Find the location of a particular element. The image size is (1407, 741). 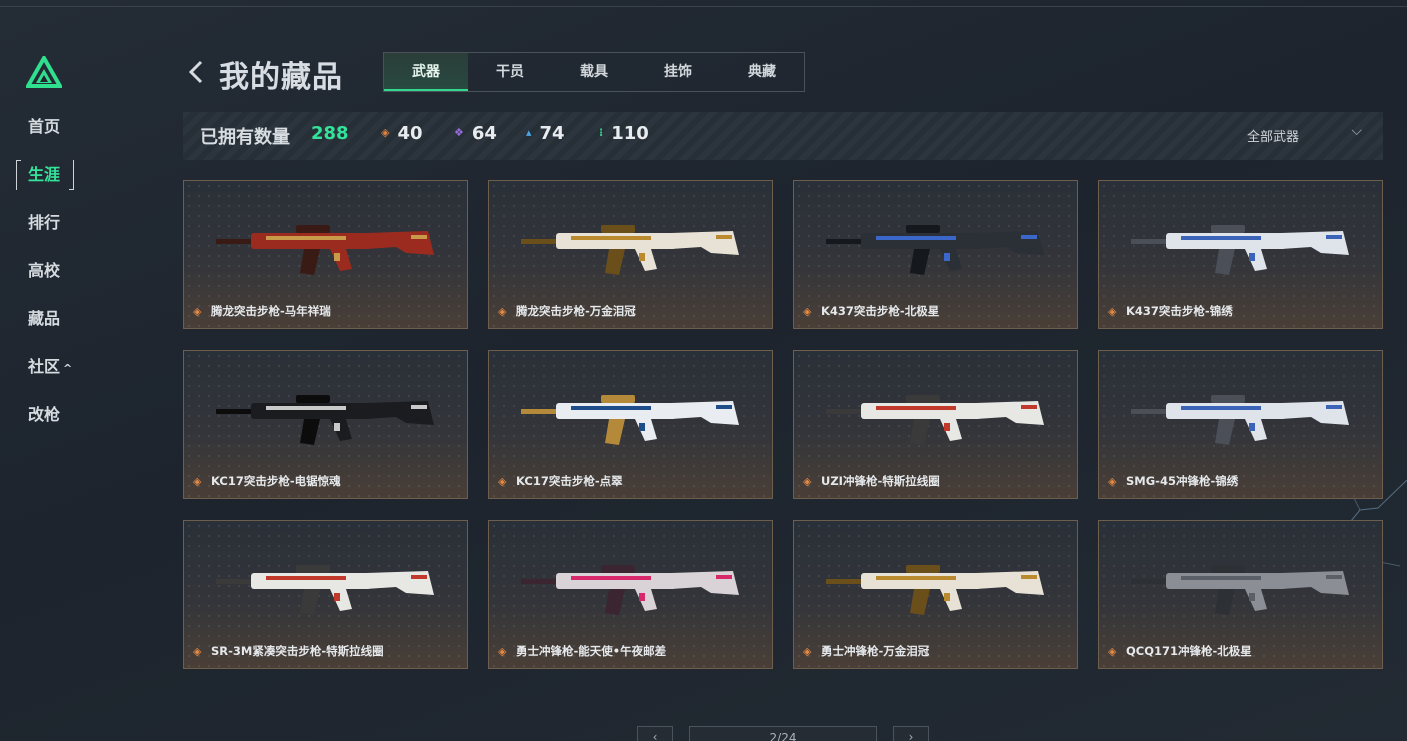

item-name: 勇士冲锋枪-万金泪冠 is located at coordinates (875, 651).